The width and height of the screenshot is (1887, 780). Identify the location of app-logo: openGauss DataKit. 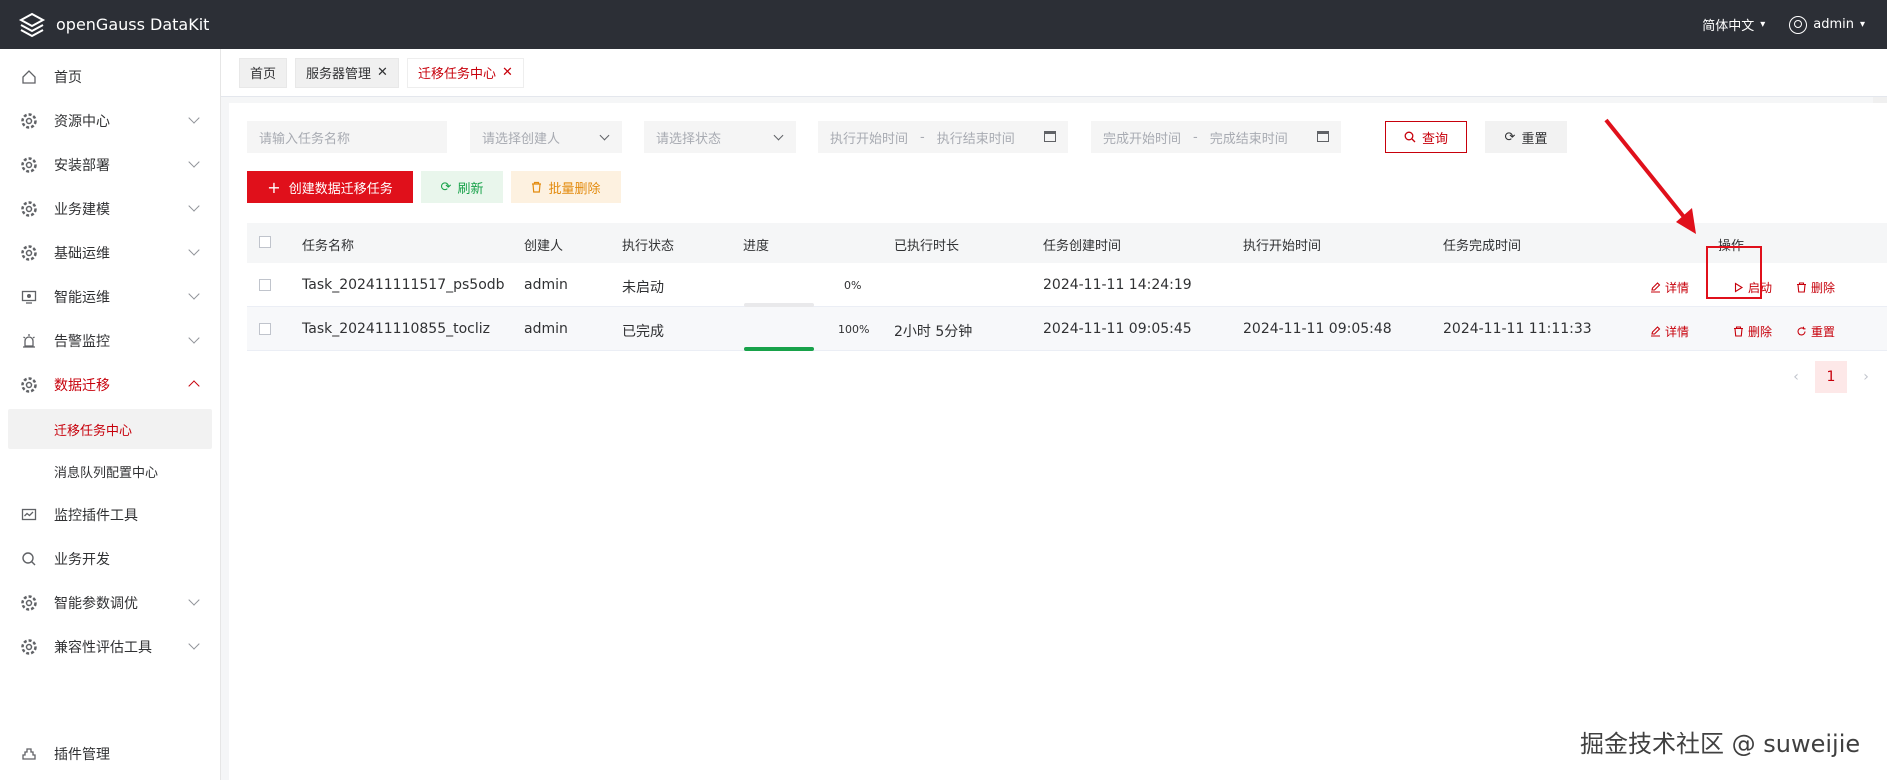
(104, 25).